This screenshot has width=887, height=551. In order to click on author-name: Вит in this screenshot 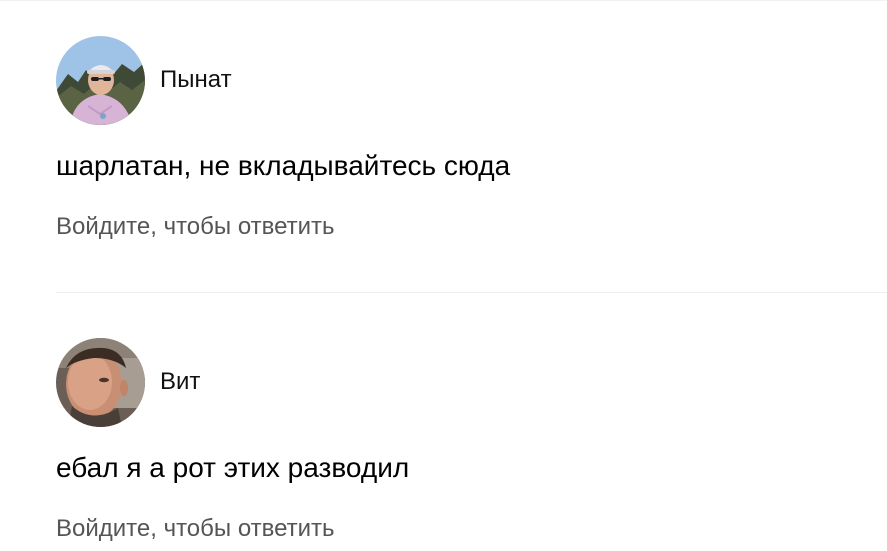, I will do `click(180, 382)`.